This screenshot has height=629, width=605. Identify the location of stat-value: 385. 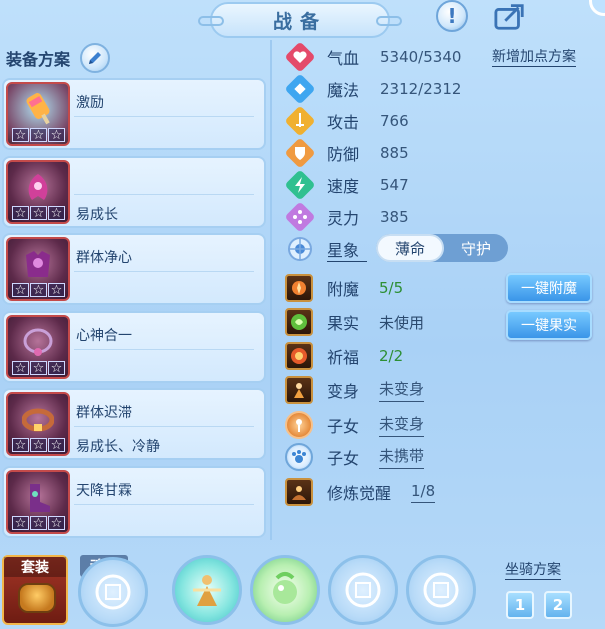
(394, 217).